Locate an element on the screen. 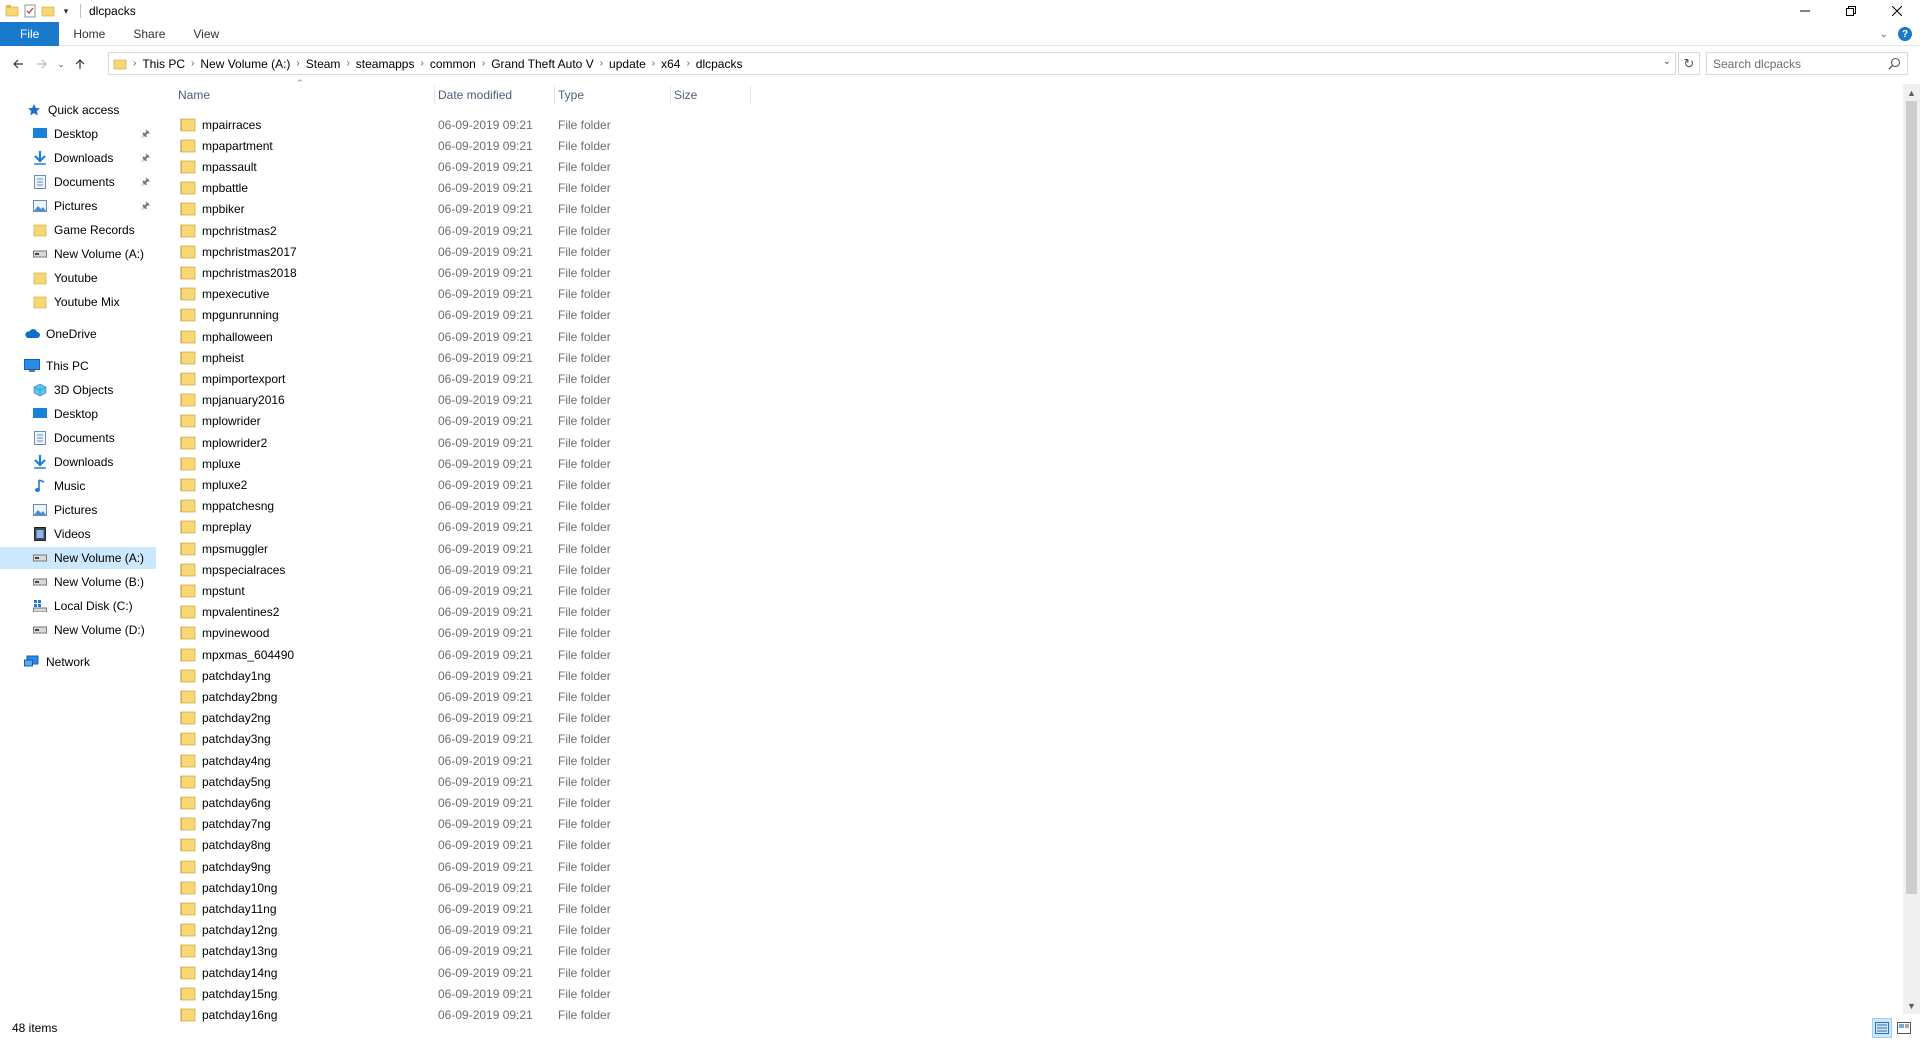 The height and width of the screenshot is (1040, 1920). tab-home: Home is located at coordinates (89, 34).